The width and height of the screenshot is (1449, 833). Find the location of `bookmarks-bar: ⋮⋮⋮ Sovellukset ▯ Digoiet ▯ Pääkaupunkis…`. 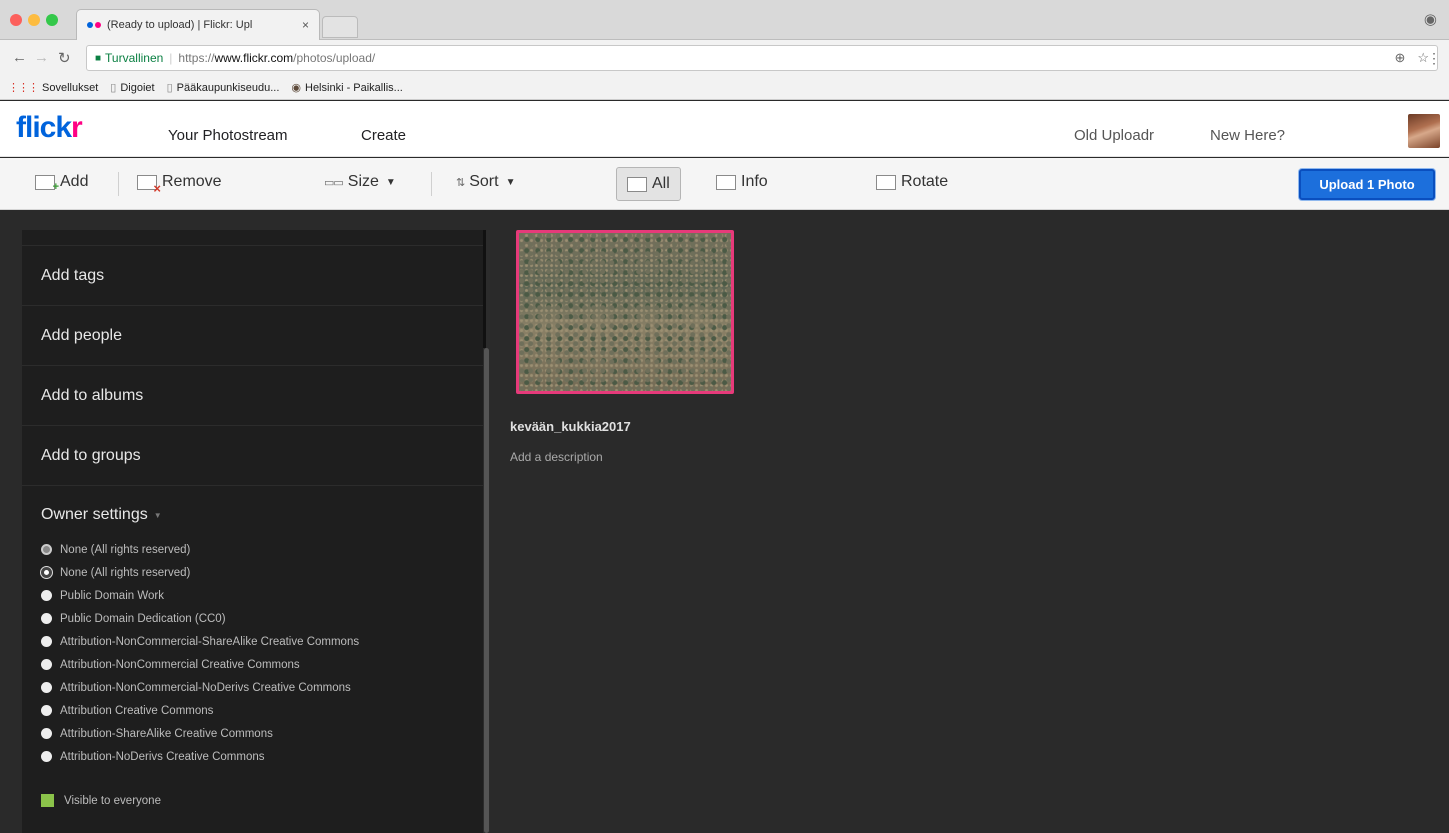

bookmarks-bar: ⋮⋮⋮ Sovellukset ▯ Digoiet ▯ Pääkaupunkis… is located at coordinates (724, 88).